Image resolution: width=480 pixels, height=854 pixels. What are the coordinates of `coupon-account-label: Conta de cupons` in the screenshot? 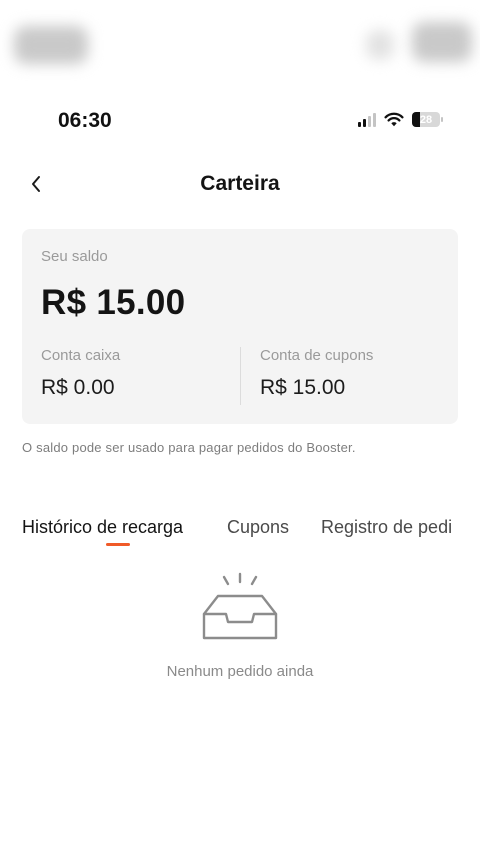 It's located at (317, 355).